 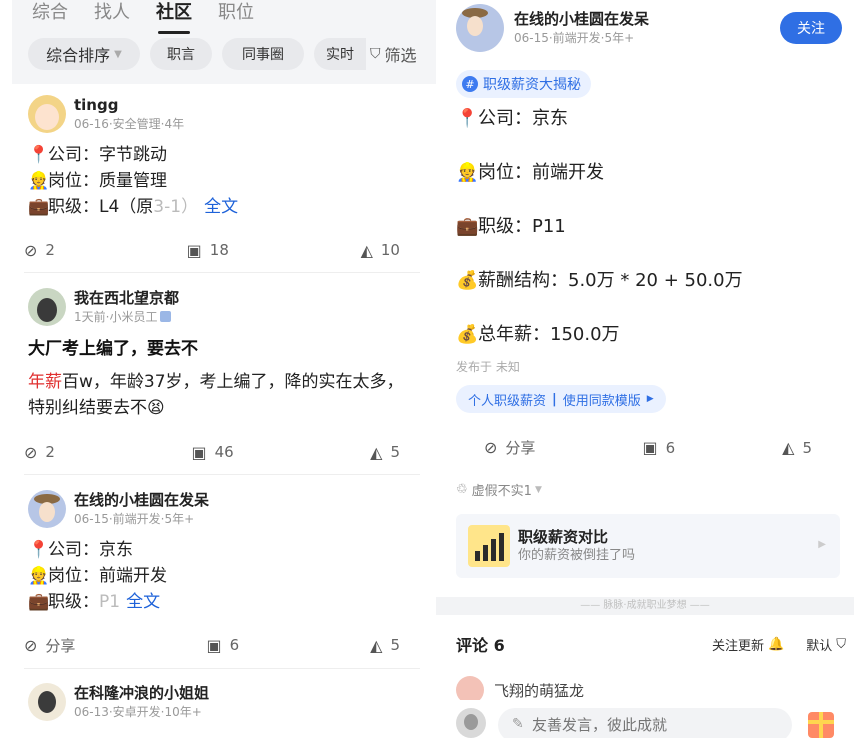 I want to click on detail-line: 💰薪酬结构：5.0万 * 20 + 50.0万, so click(x=599, y=280).